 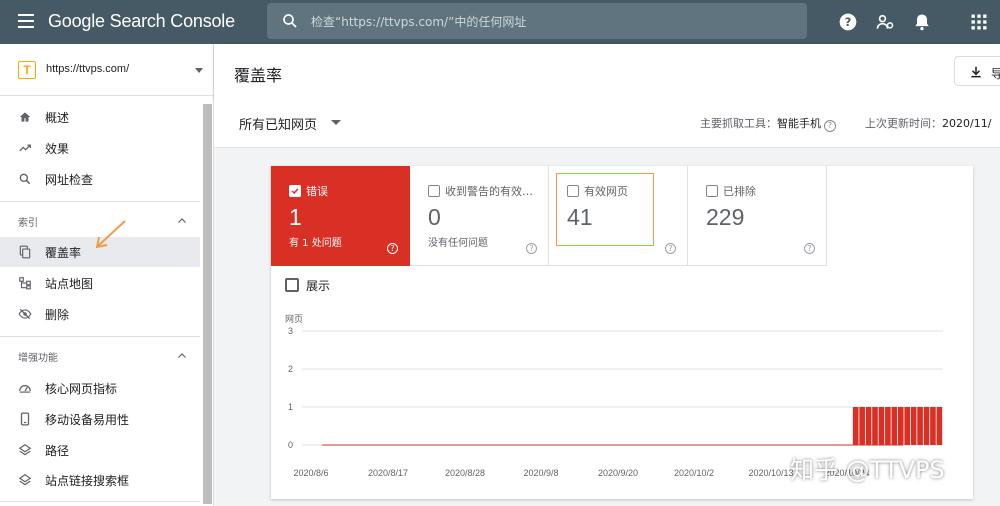 What do you see at coordinates (580, 217) in the screenshot?
I see `tile-value: 41` at bounding box center [580, 217].